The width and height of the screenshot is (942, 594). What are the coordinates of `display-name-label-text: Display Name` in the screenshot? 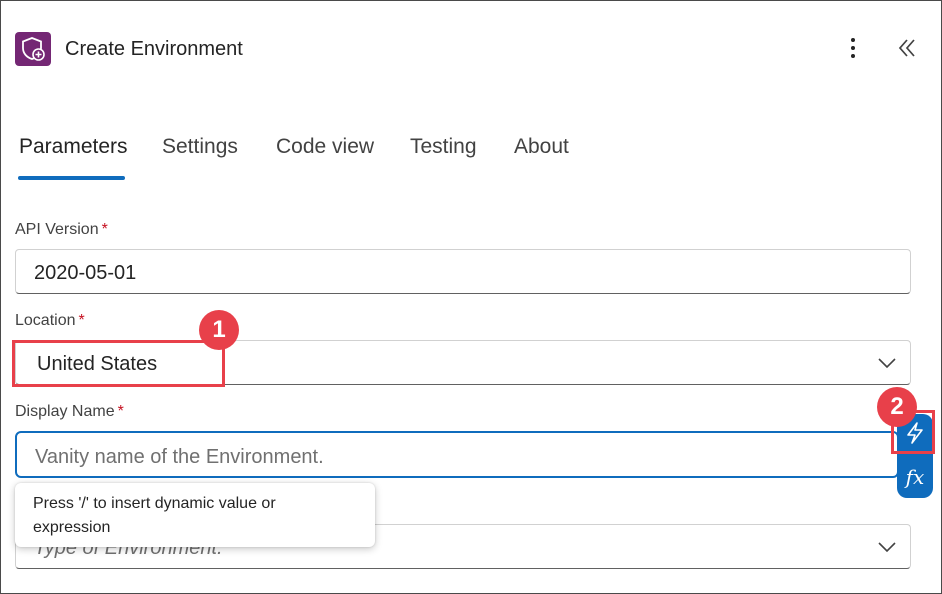 It's located at (65, 411).